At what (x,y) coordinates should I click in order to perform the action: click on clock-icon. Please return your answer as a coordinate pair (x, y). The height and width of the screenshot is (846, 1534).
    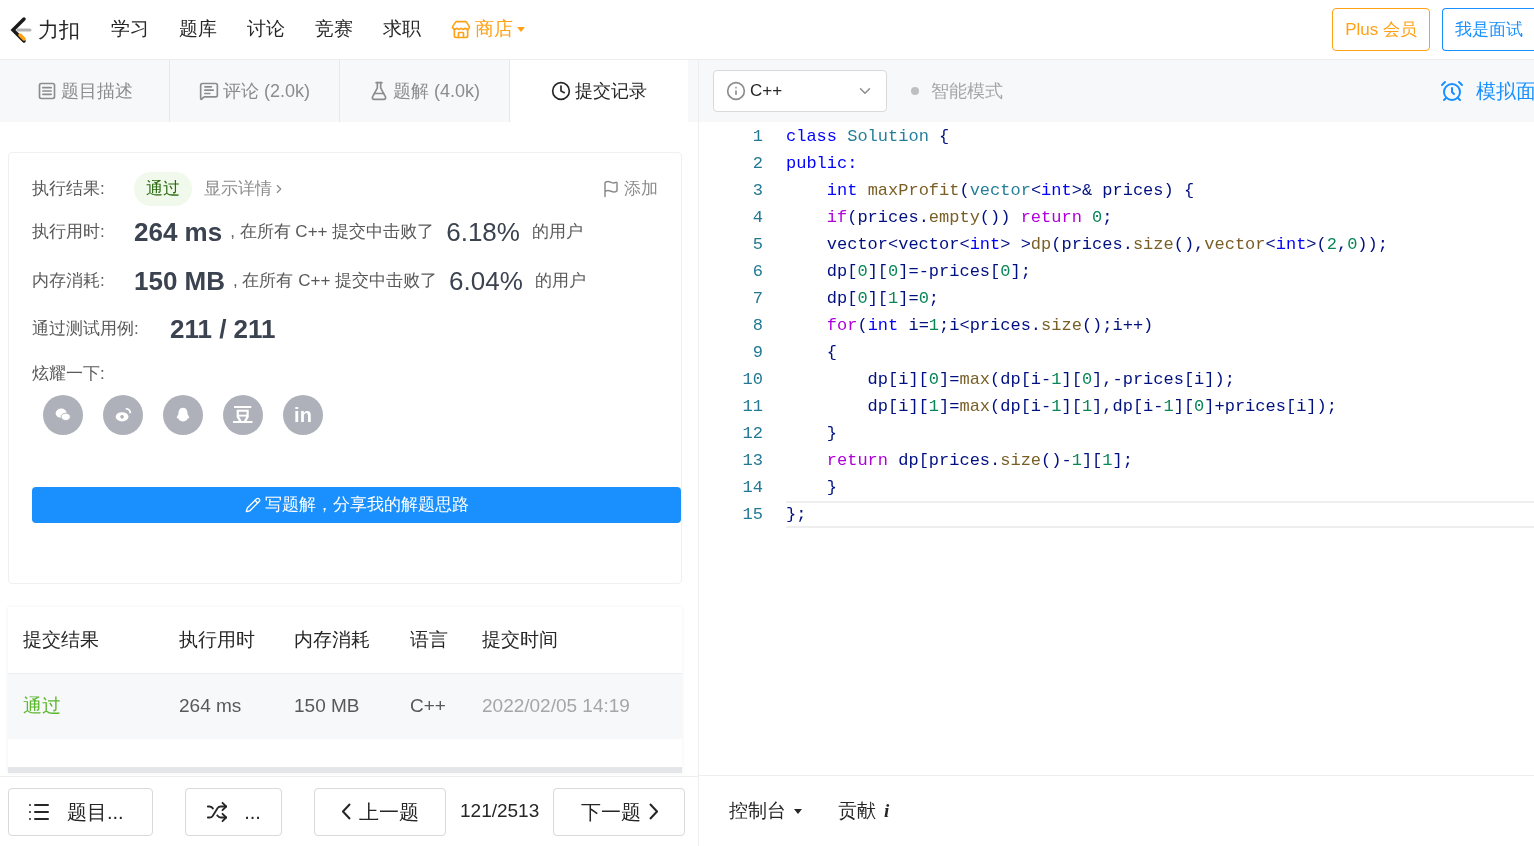
    Looking at the image, I should click on (561, 91).